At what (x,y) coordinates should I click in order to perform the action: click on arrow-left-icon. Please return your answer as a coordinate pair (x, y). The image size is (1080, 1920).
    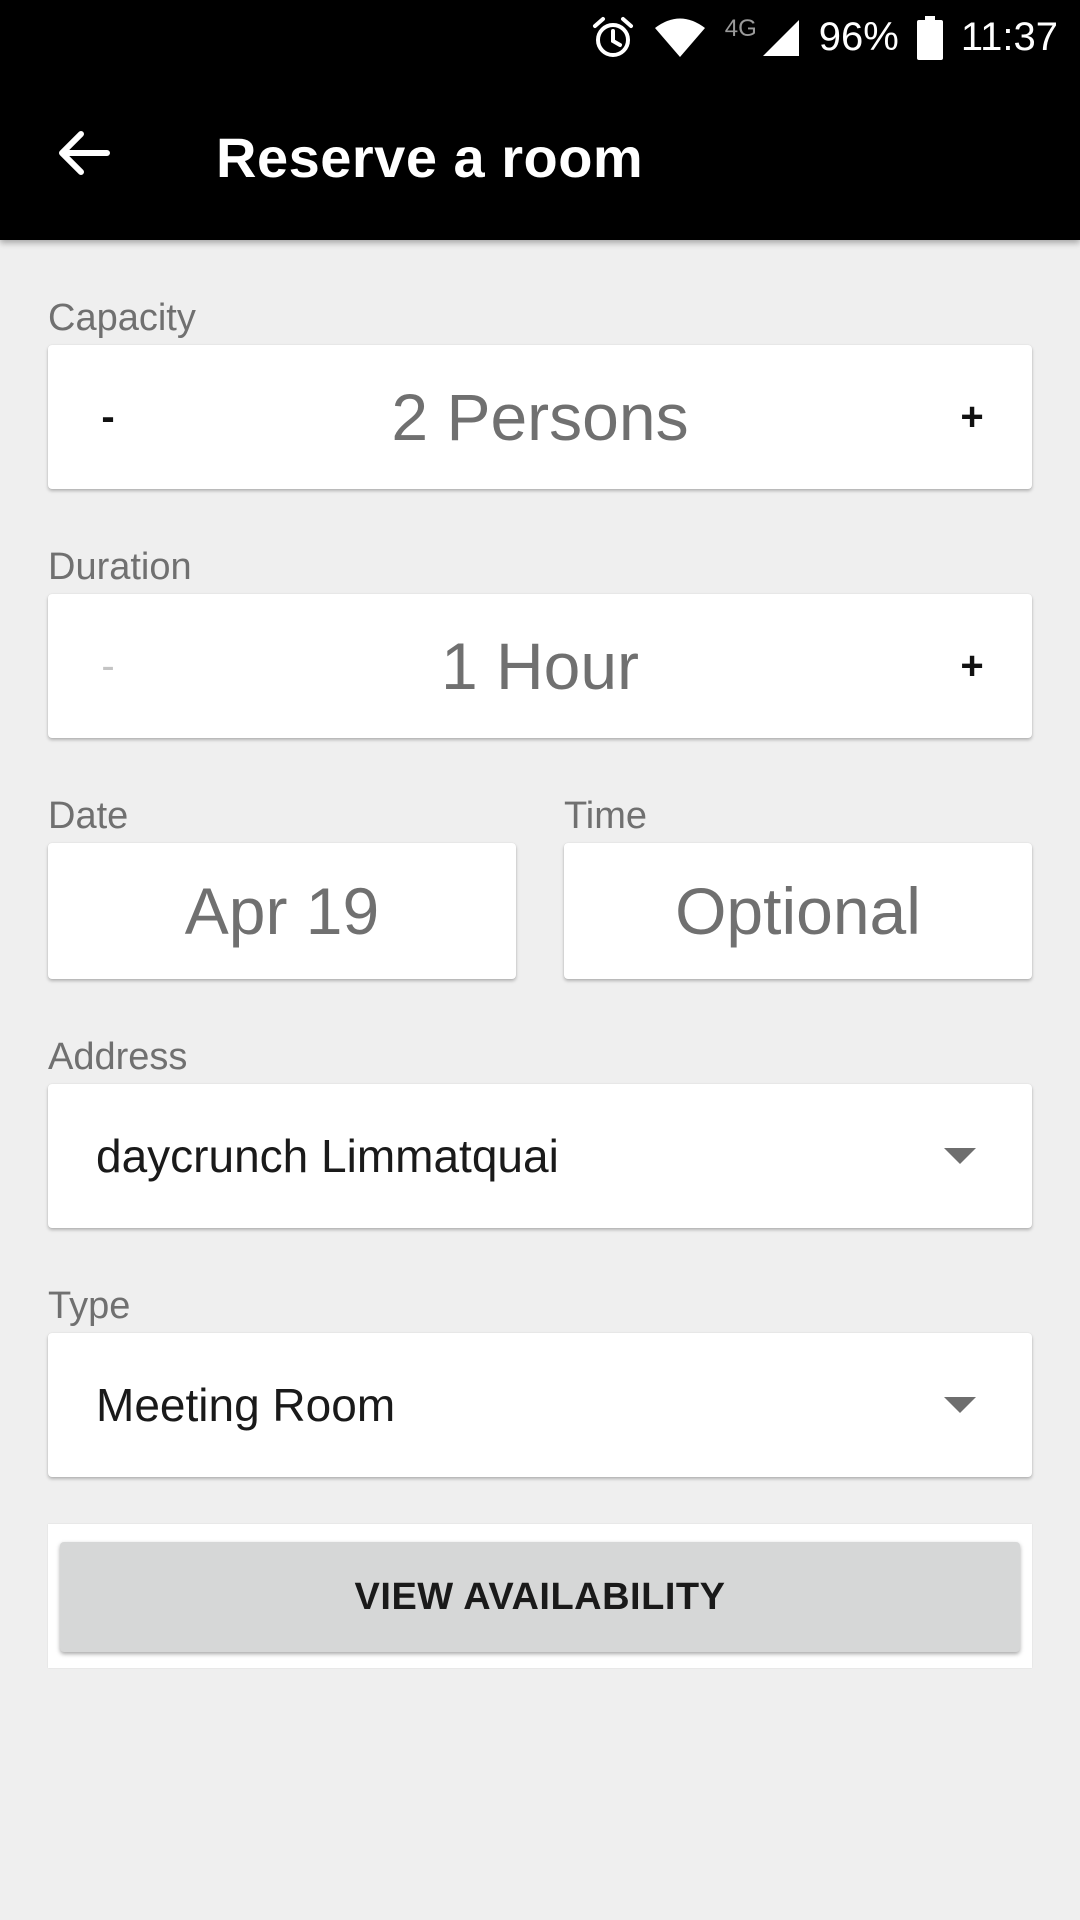
    Looking at the image, I should click on (84, 155).